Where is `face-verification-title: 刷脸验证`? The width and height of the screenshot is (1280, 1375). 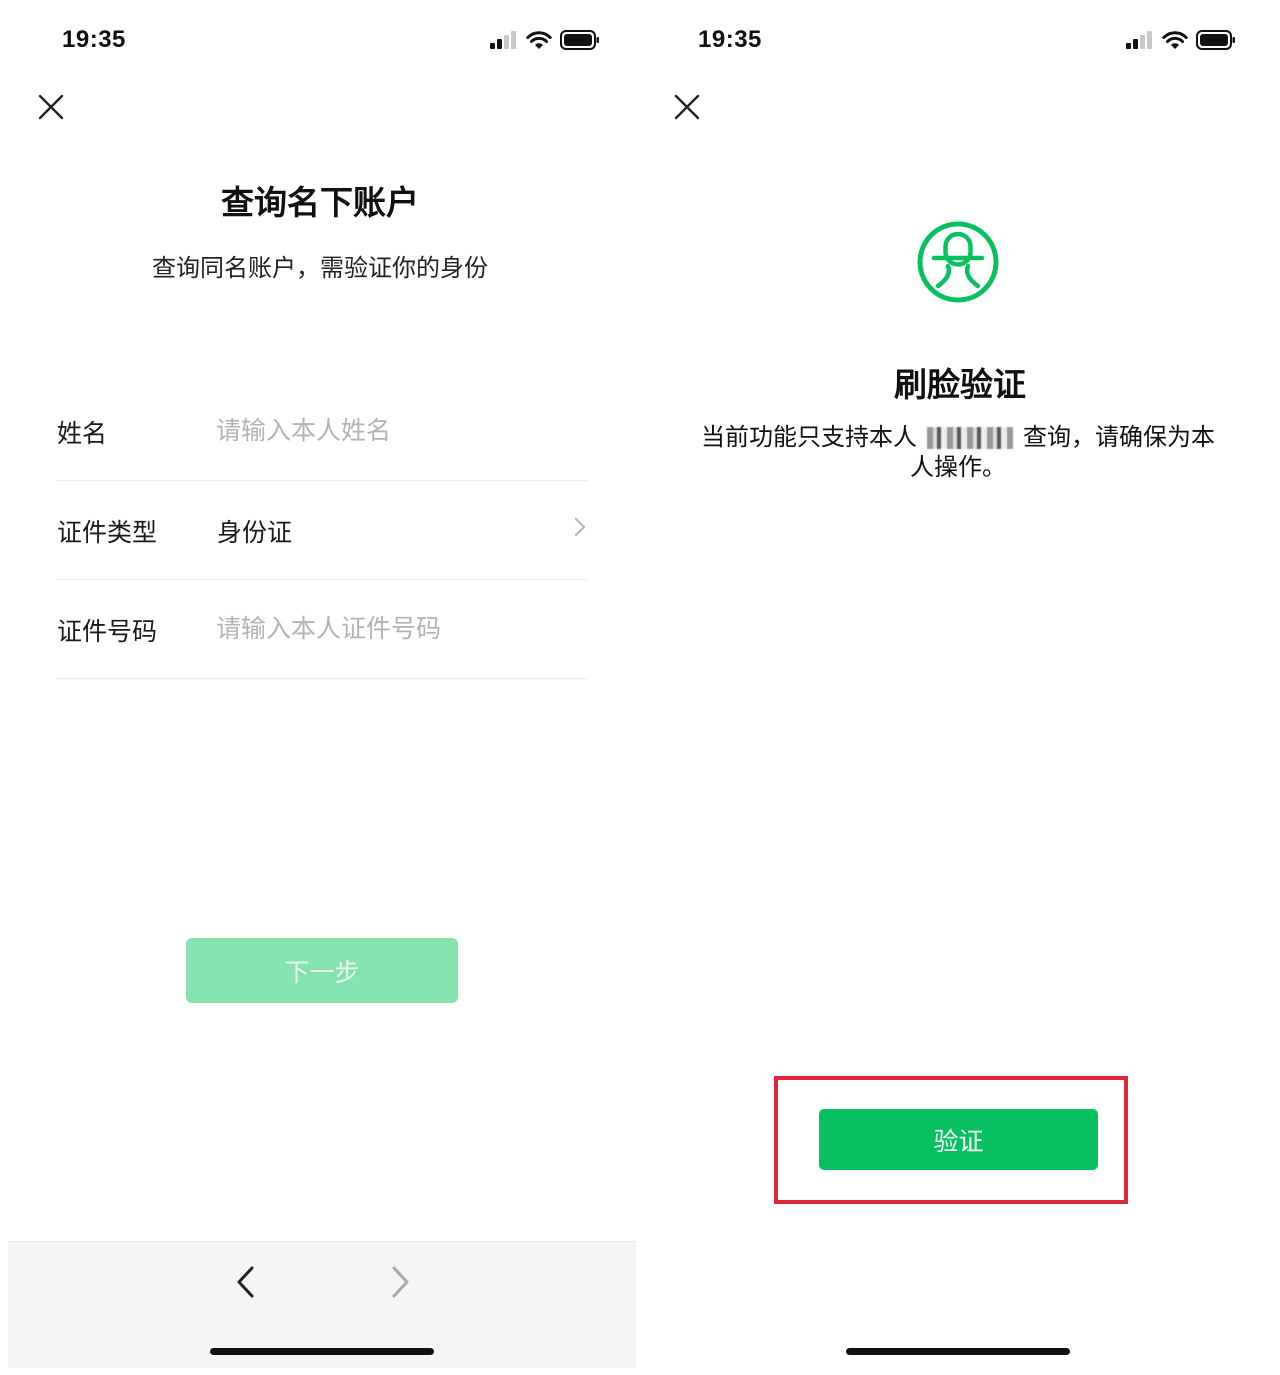
face-verification-title: 刷脸验证 is located at coordinates (960, 384).